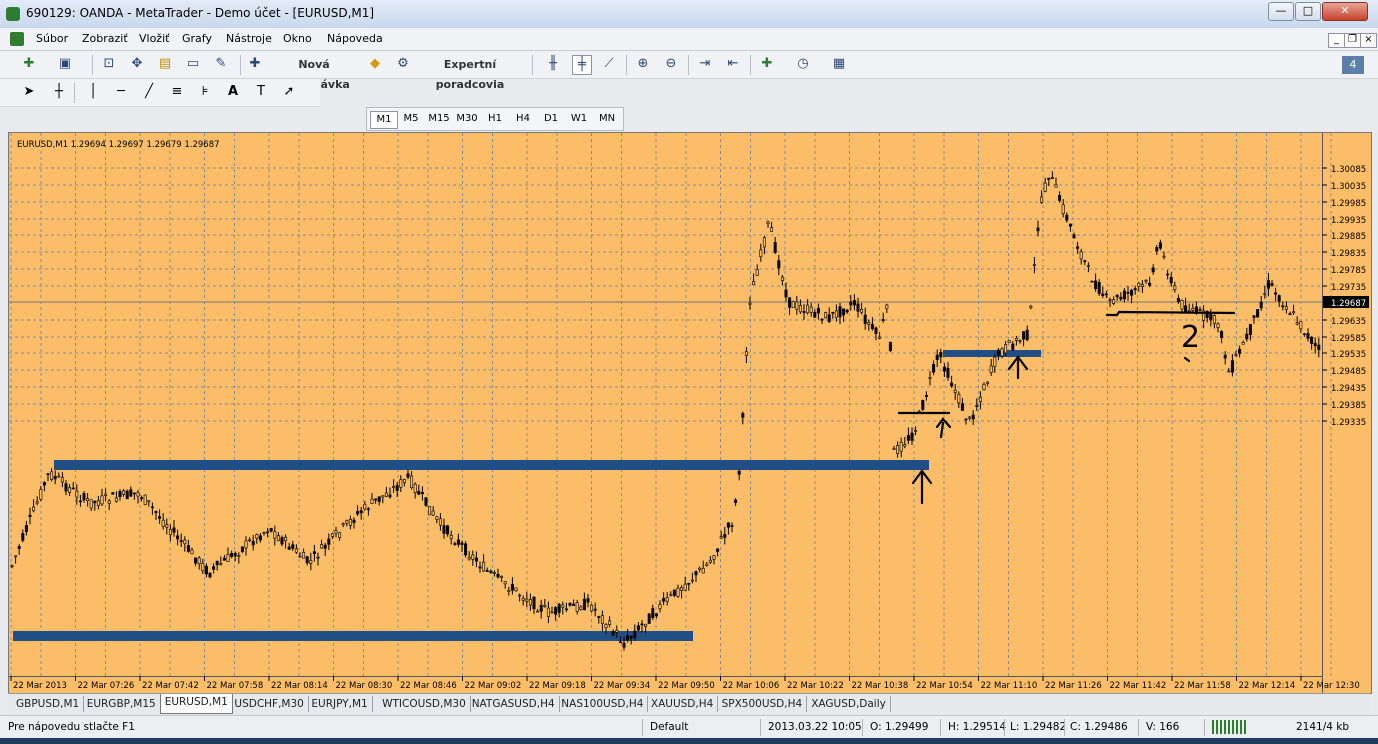  Describe the element at coordinates (384, 120) in the screenshot. I see `timeframe-m1: M1` at that location.